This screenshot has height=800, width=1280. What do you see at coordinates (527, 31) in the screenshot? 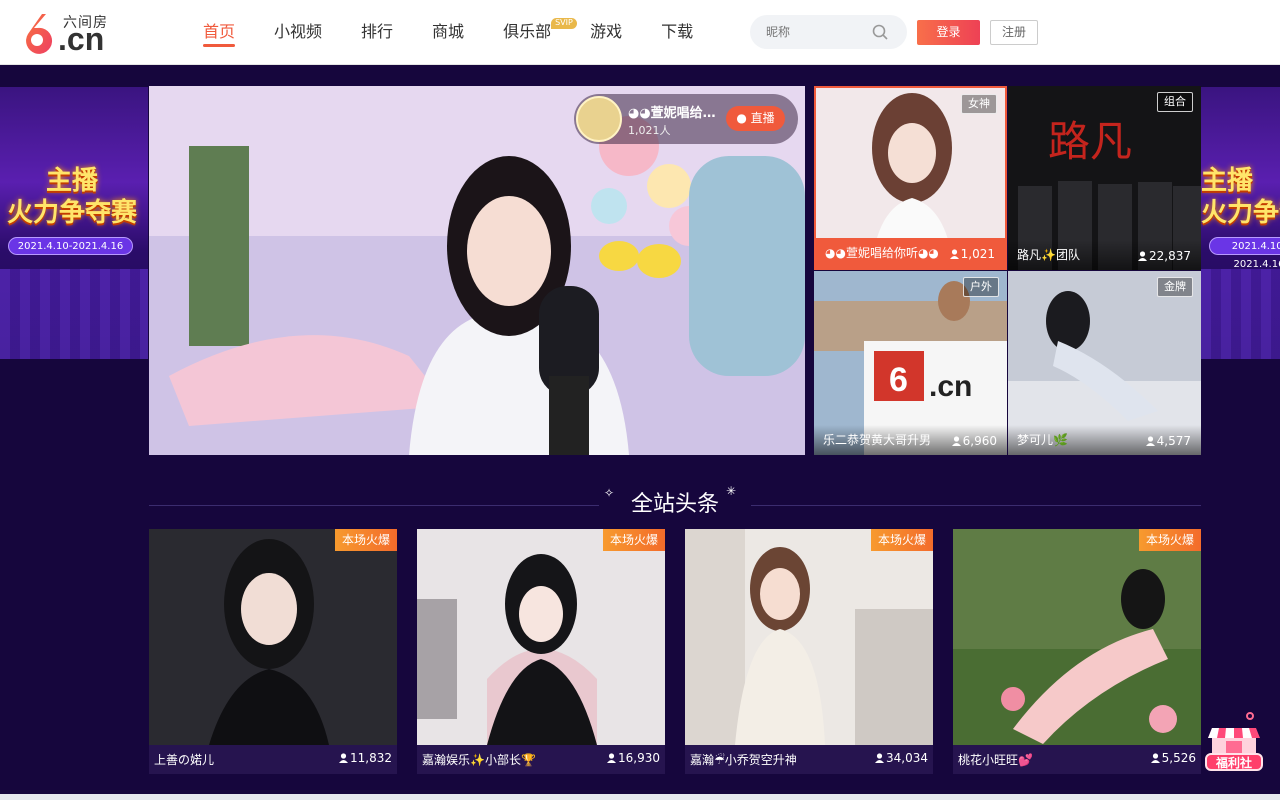
I see `nav-label: 俱乐部` at bounding box center [527, 31].